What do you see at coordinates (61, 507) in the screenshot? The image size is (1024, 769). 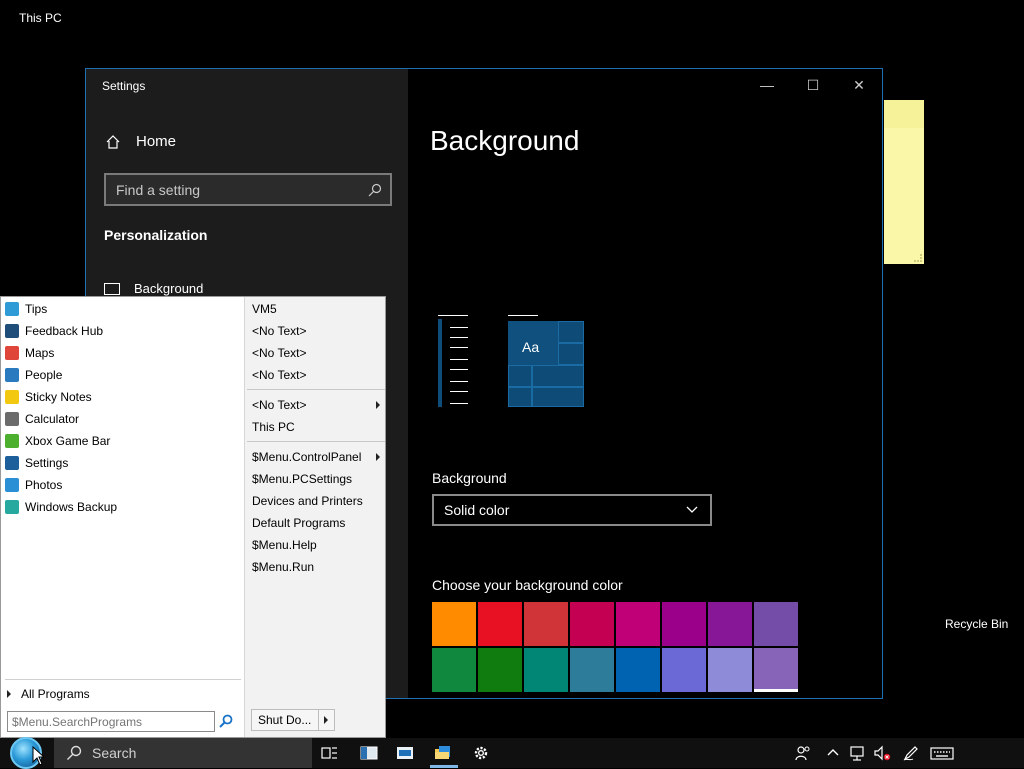 I see `program-item: Windows Backup` at bounding box center [61, 507].